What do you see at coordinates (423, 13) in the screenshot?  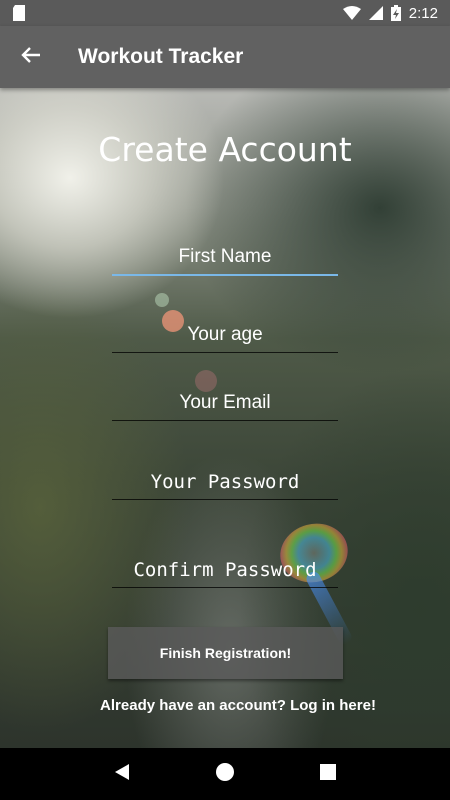 I see `status-time: 2:12` at bounding box center [423, 13].